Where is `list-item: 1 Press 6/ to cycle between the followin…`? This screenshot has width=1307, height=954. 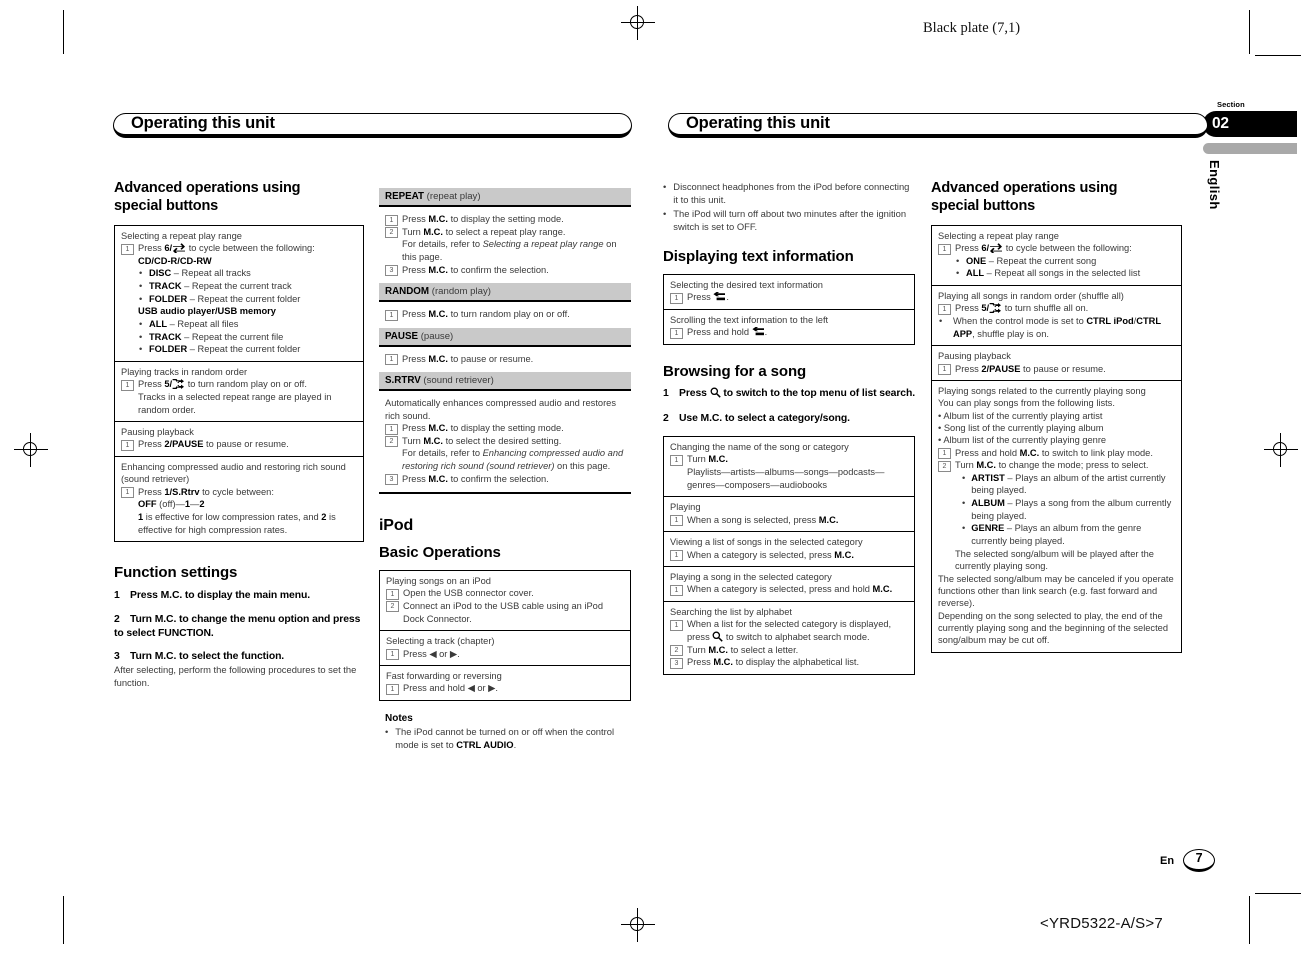 list-item: 1 Press 6/ to cycle between the followin… is located at coordinates (239, 248).